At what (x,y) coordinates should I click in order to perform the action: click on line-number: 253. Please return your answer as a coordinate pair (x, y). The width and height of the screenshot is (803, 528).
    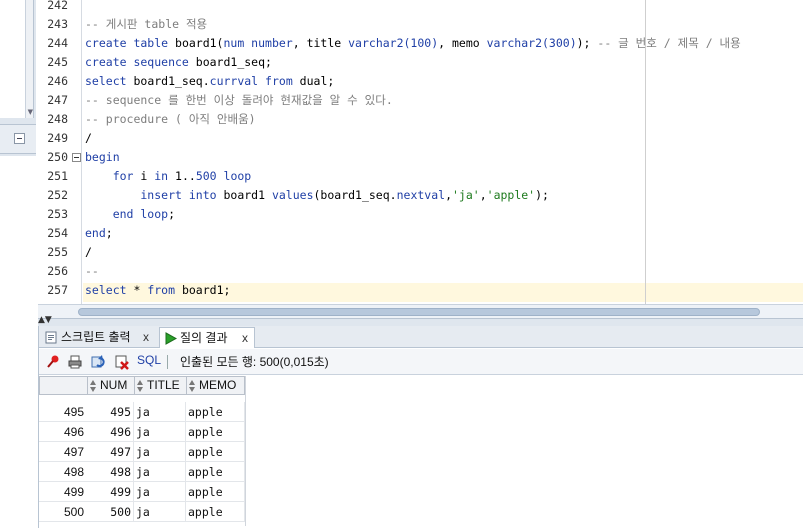
    Looking at the image, I should click on (57, 214).